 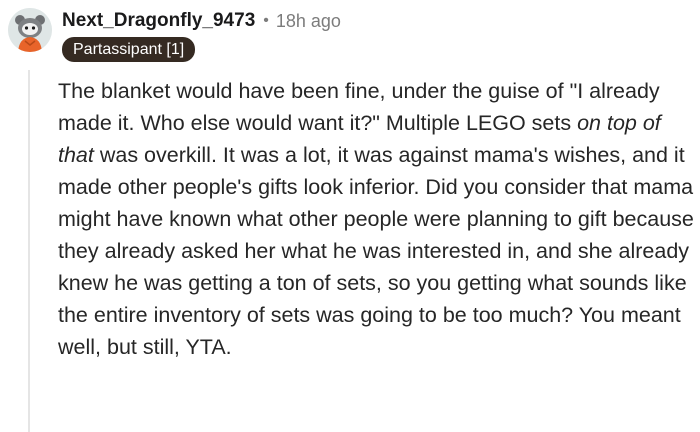 I want to click on comment-meta: Next_Dragonfly_9473 • 18h ago, so click(x=201, y=21).